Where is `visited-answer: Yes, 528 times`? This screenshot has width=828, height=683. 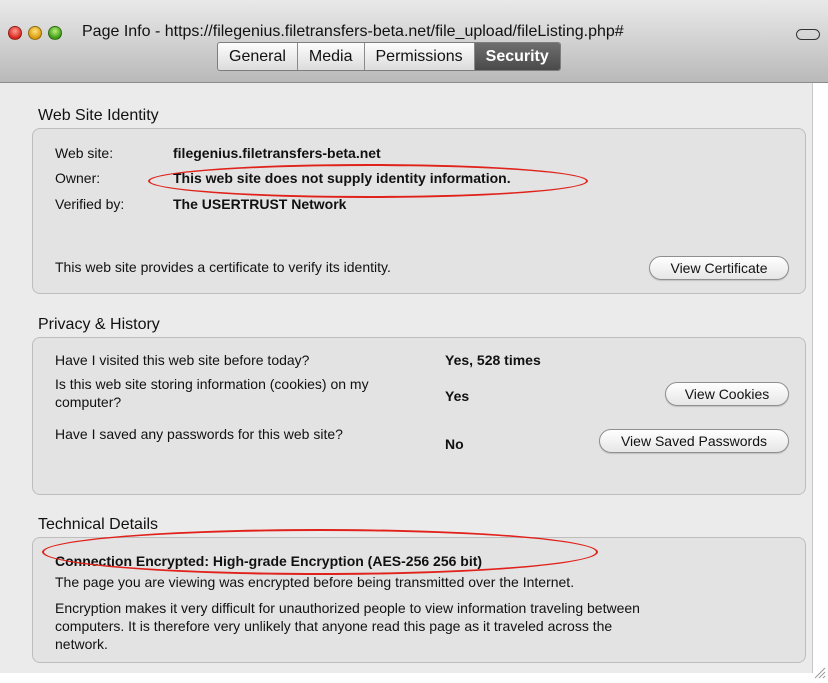
visited-answer: Yes, 528 times is located at coordinates (493, 360).